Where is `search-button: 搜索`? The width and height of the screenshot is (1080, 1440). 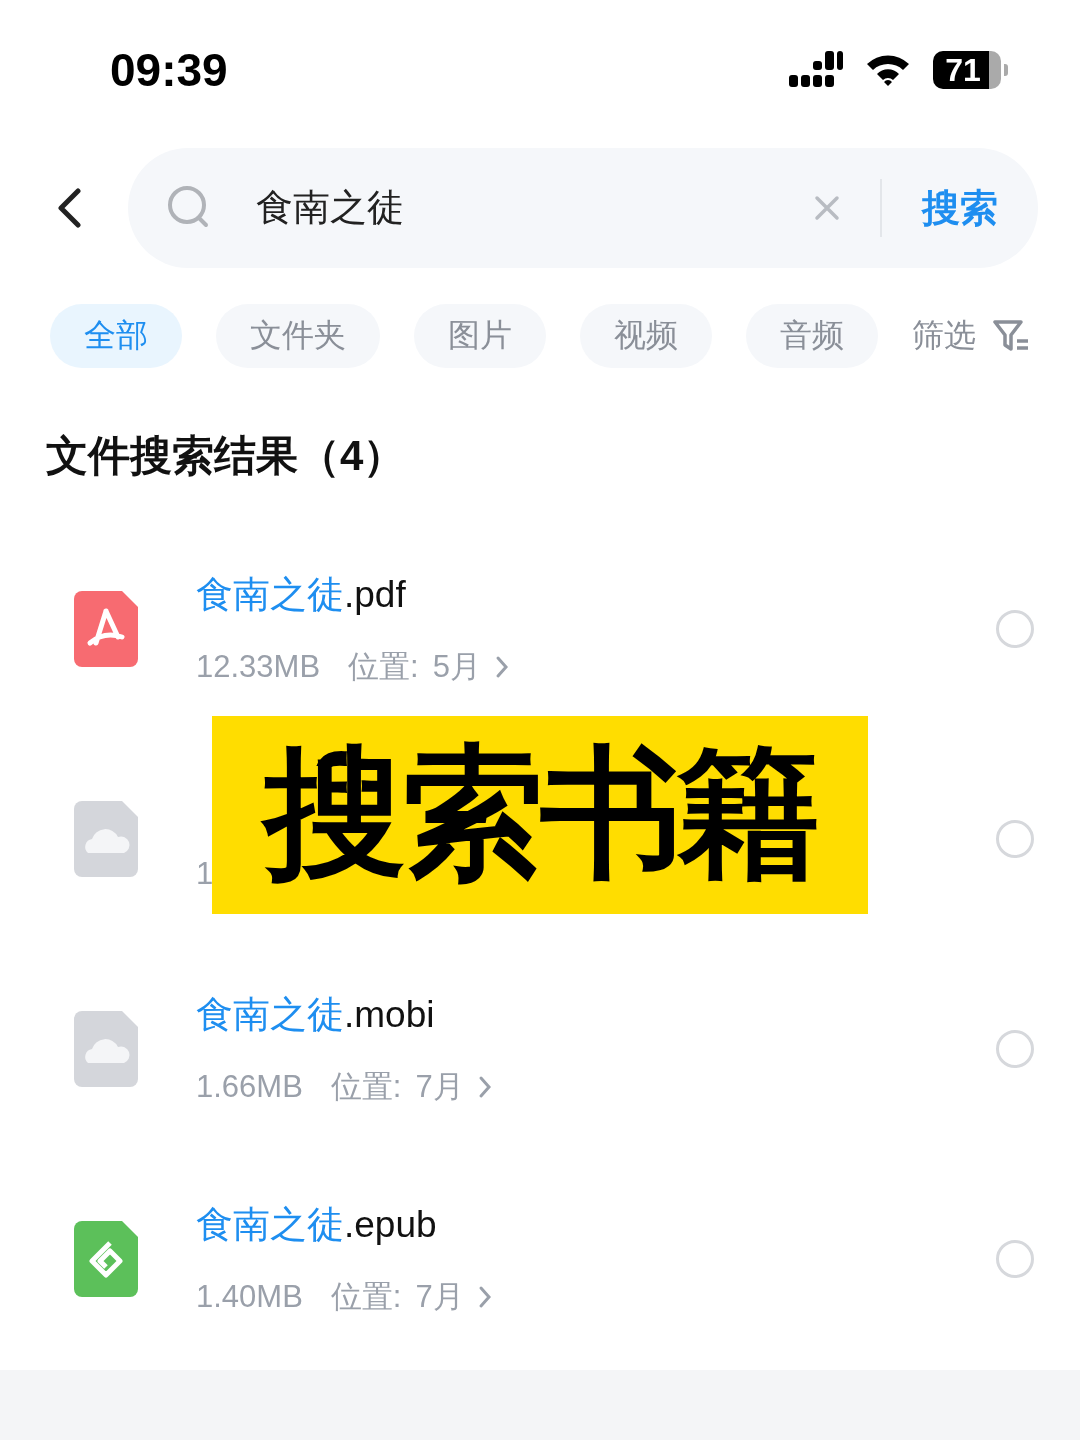 search-button: 搜索 is located at coordinates (960, 208).